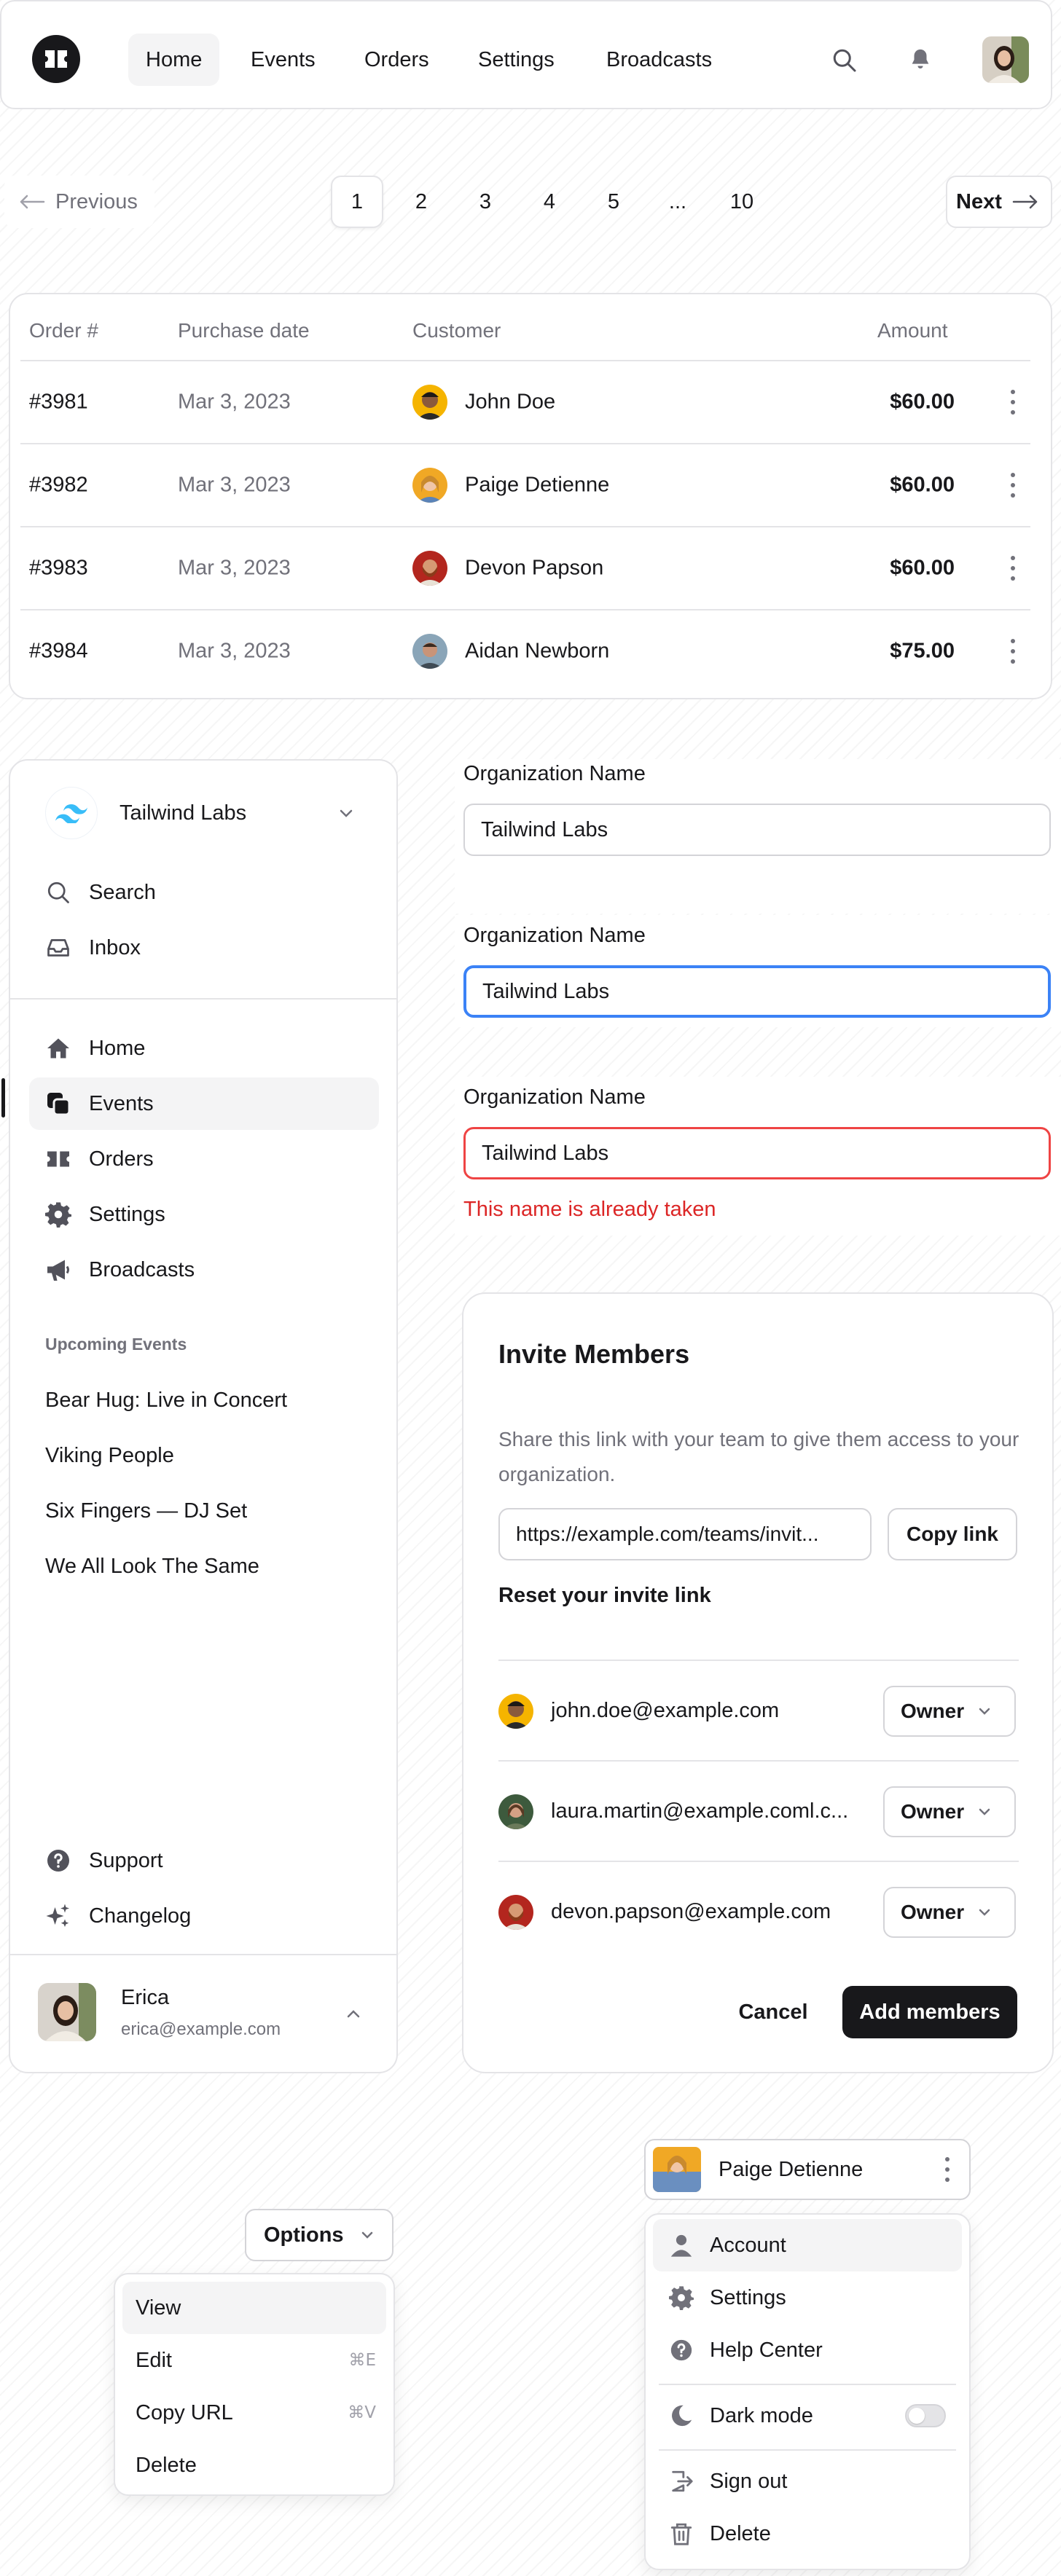  Describe the element at coordinates (204, 1103) in the screenshot. I see `sidebar-item-events: Events` at that location.